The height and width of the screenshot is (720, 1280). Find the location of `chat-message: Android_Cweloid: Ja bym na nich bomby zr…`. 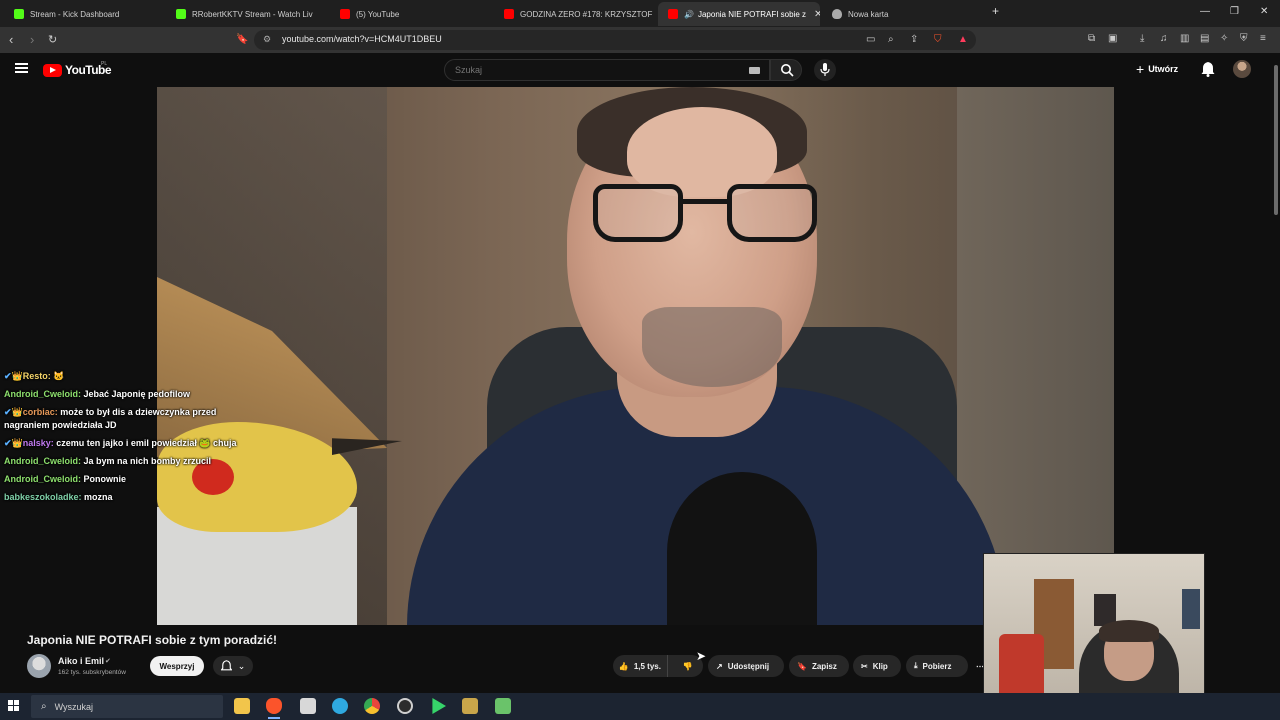

chat-message: Android_Cweloid: Ja bym na nich bomby zr… is located at coordinates (134, 461).